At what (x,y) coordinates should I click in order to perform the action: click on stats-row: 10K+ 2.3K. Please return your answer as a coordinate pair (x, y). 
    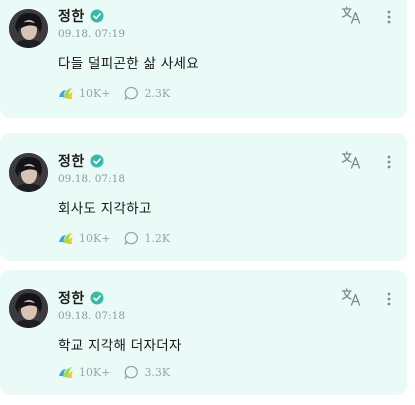
    Looking at the image, I should click on (114, 93).